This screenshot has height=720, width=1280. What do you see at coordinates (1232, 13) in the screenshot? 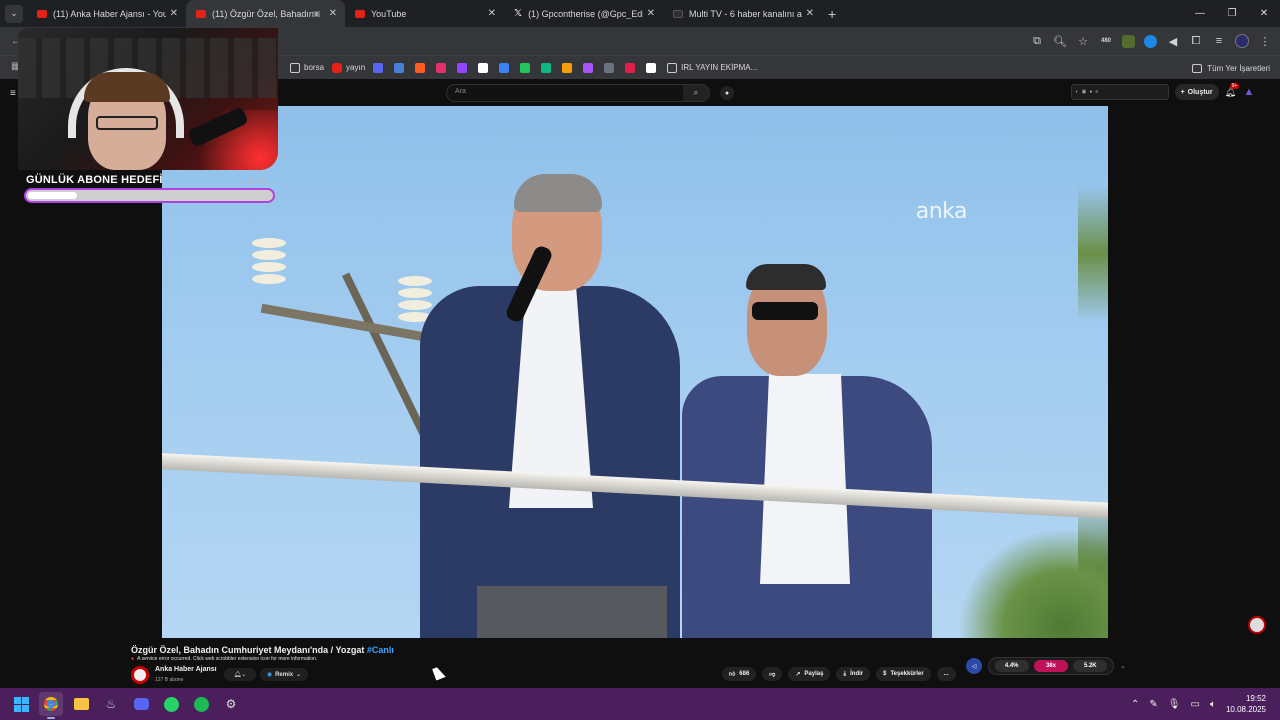
I see `restore-icon: ❐` at bounding box center [1232, 13].